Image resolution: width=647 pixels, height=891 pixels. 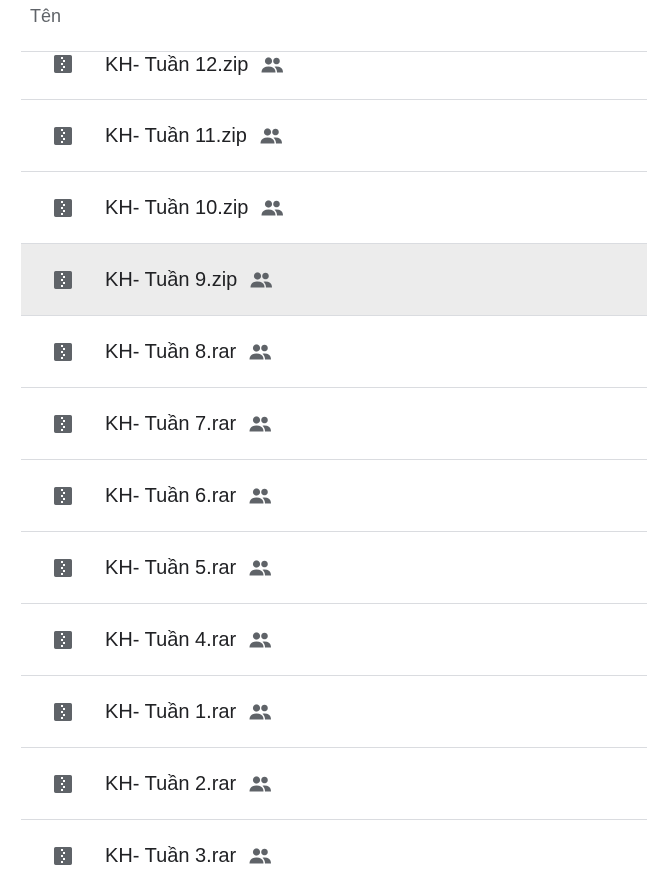 What do you see at coordinates (334, 567) in the screenshot?
I see `file-row: KH- Tuần 5.rar` at bounding box center [334, 567].